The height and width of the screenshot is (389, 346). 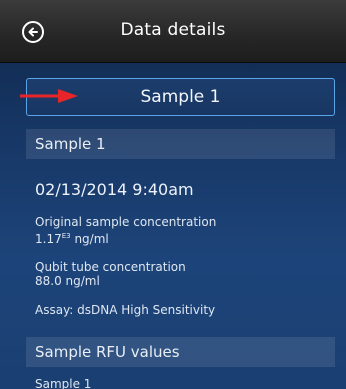 I want to click on rfu-first-row: Sample 1, so click(x=63, y=383).